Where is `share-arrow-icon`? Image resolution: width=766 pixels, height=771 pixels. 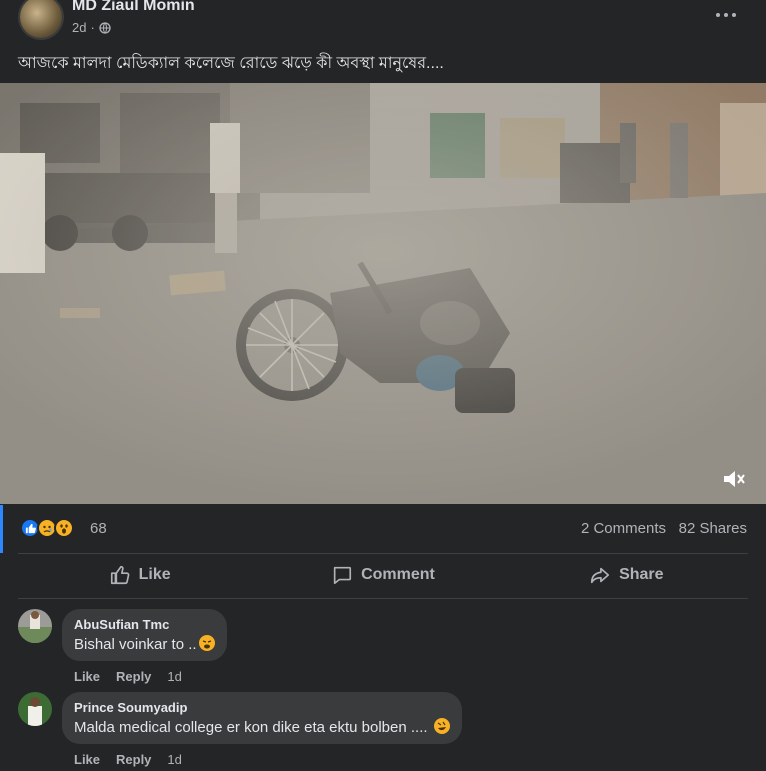
share-arrow-icon is located at coordinates (600, 575).